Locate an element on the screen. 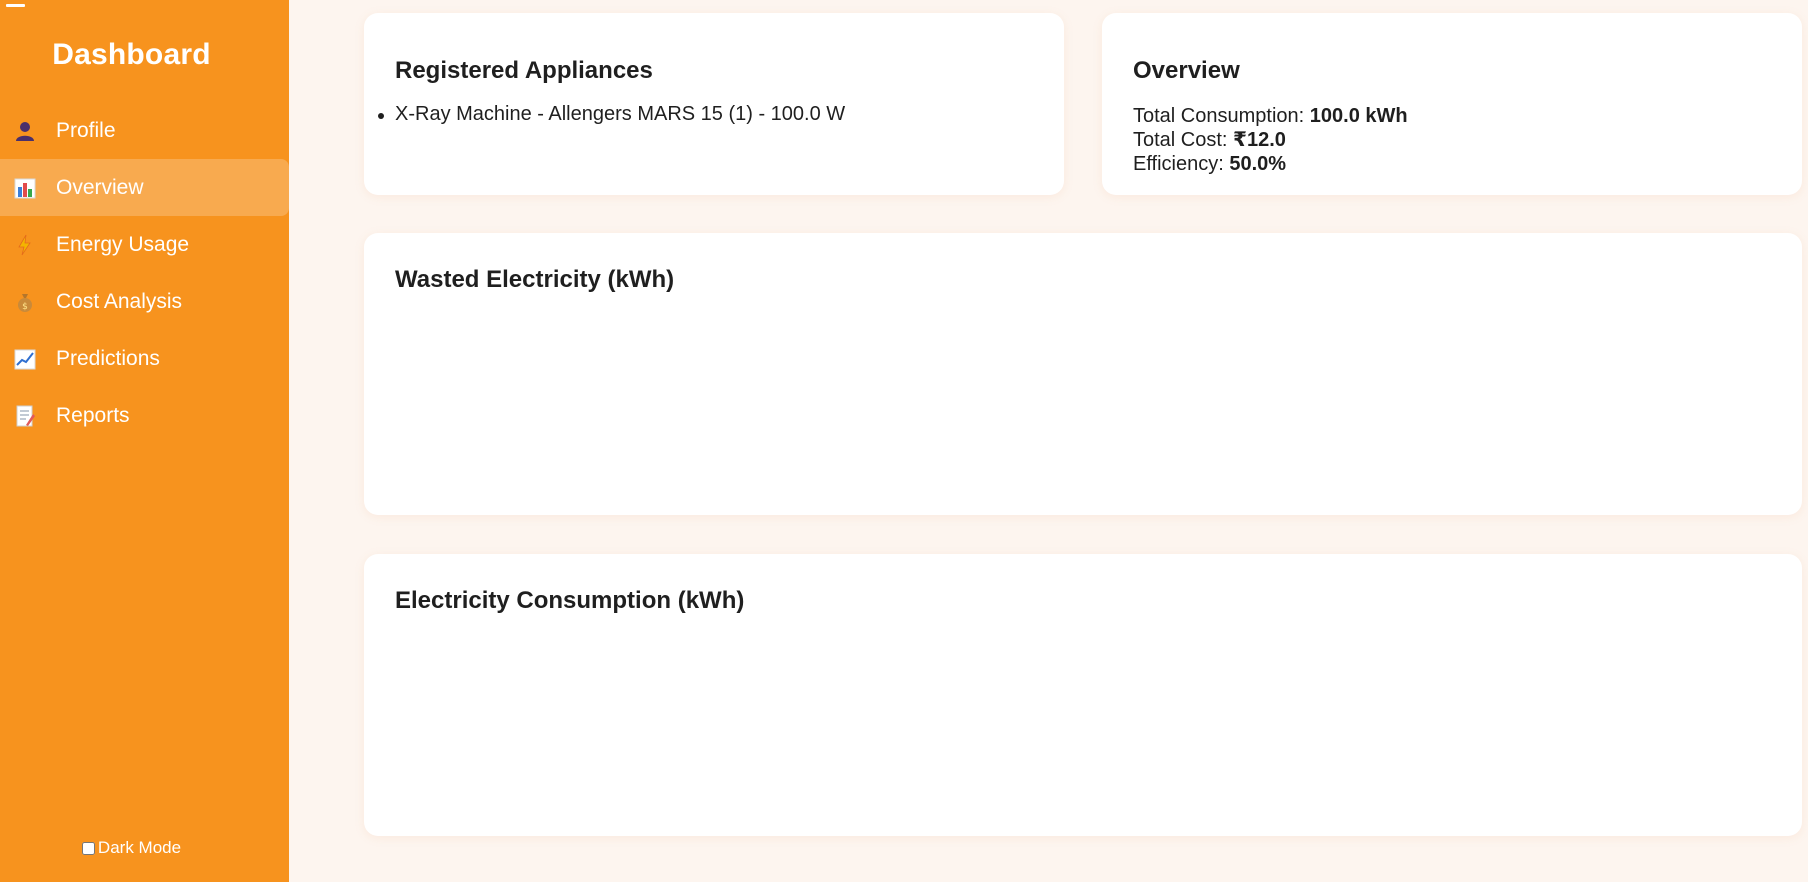 The height and width of the screenshot is (882, 1808). registered-appliances-title: Registered Appliances is located at coordinates (524, 70).